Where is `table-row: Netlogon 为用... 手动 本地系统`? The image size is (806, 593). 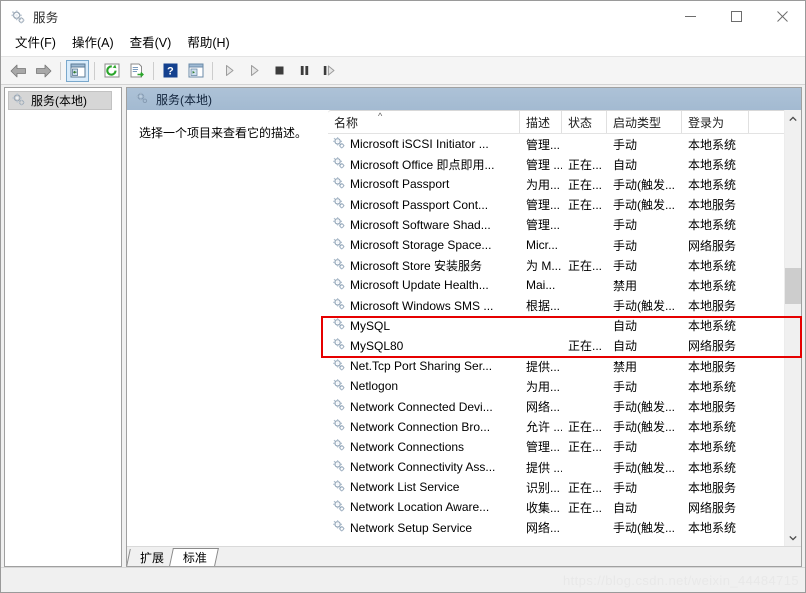
table-row: Netlogon 为用... 手动 本地系统 is located at coordinates (564, 386).